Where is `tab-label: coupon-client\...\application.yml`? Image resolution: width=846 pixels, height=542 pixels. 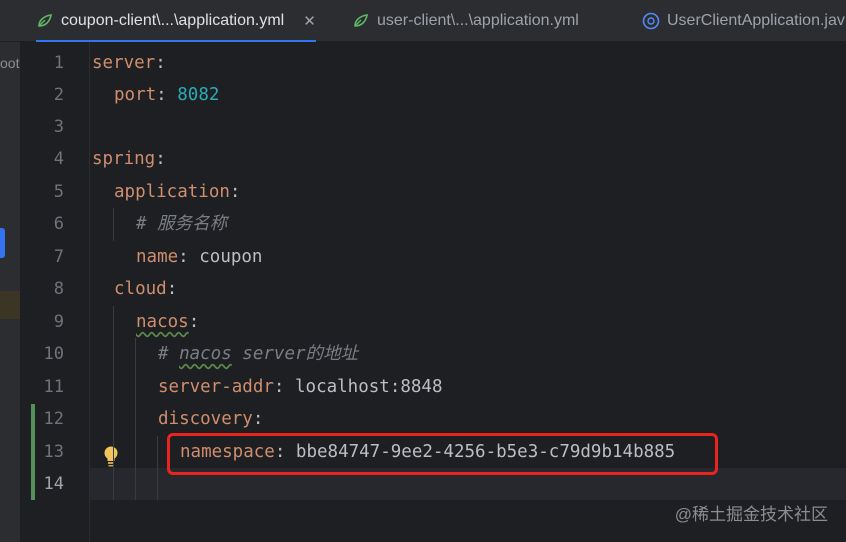 tab-label: coupon-client\...\application.yml is located at coordinates (173, 20).